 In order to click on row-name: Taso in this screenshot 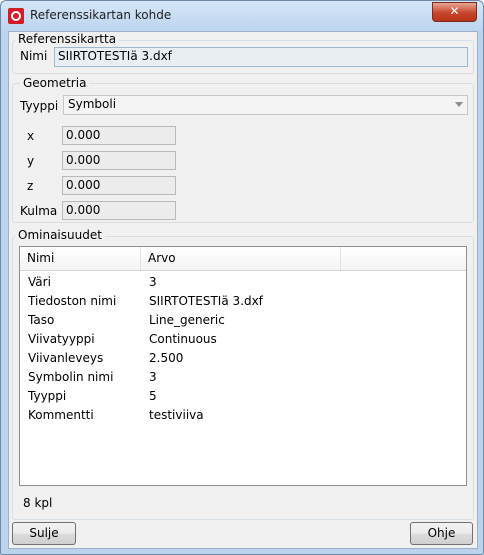, I will do `click(41, 320)`.